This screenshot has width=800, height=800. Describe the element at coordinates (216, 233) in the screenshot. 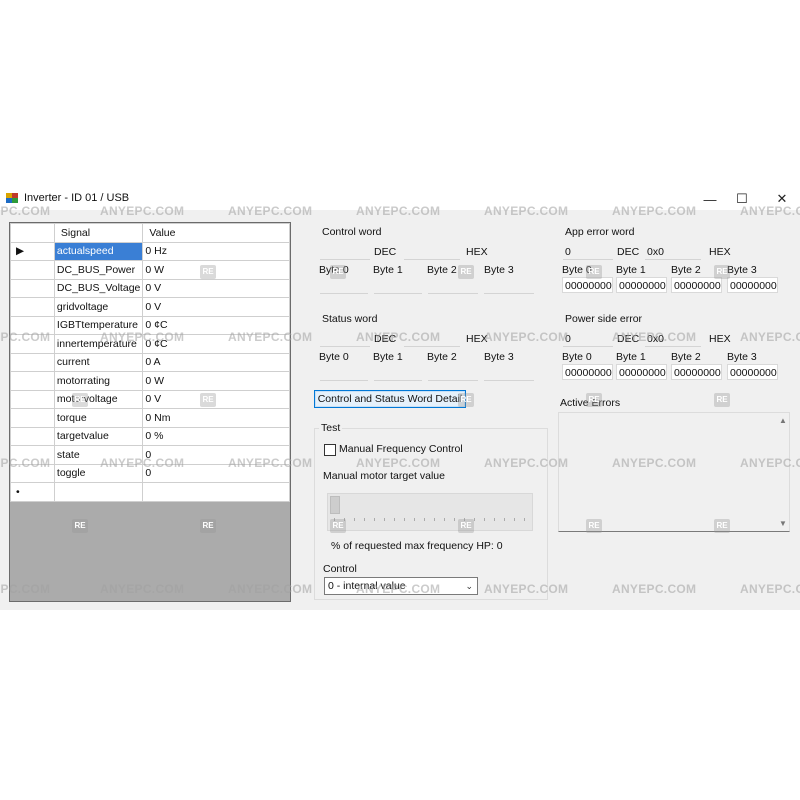

I see `column-header-value: Value` at that location.